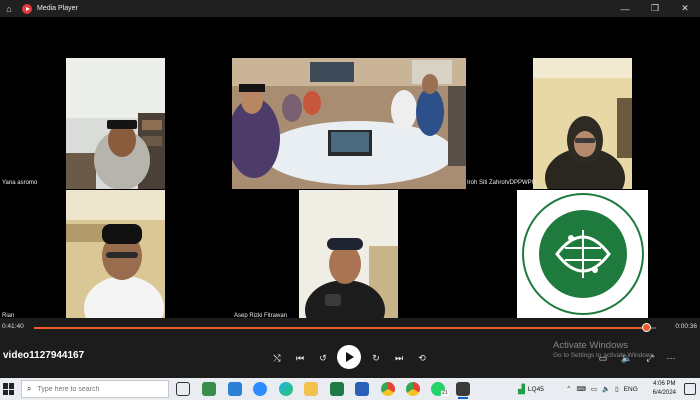 Image resolution: width=700 pixels, height=400 pixels. Describe the element at coordinates (9, 389) in the screenshot. I see `start-button` at that location.